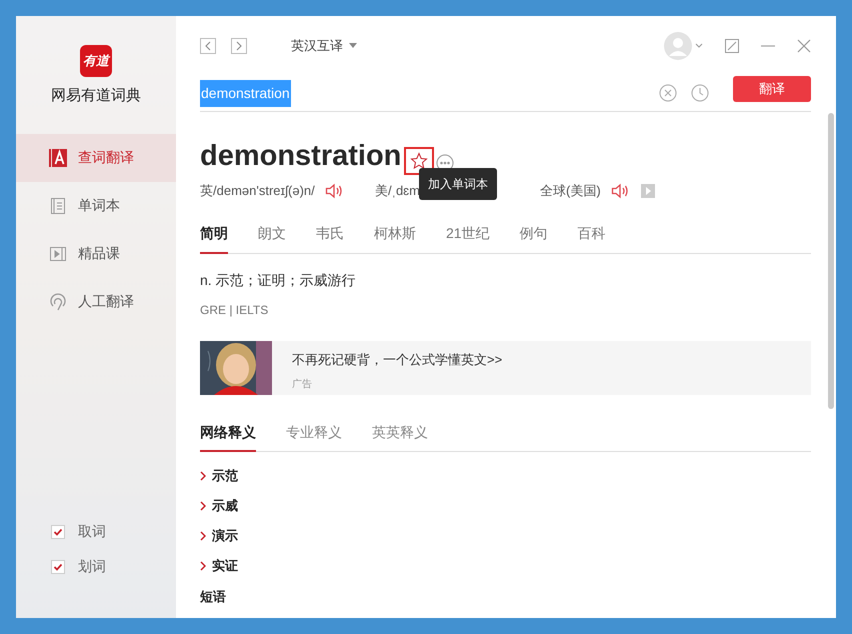 This screenshot has width=852, height=634. What do you see at coordinates (302, 385) in the screenshot?
I see `ad-label: 广告` at bounding box center [302, 385].